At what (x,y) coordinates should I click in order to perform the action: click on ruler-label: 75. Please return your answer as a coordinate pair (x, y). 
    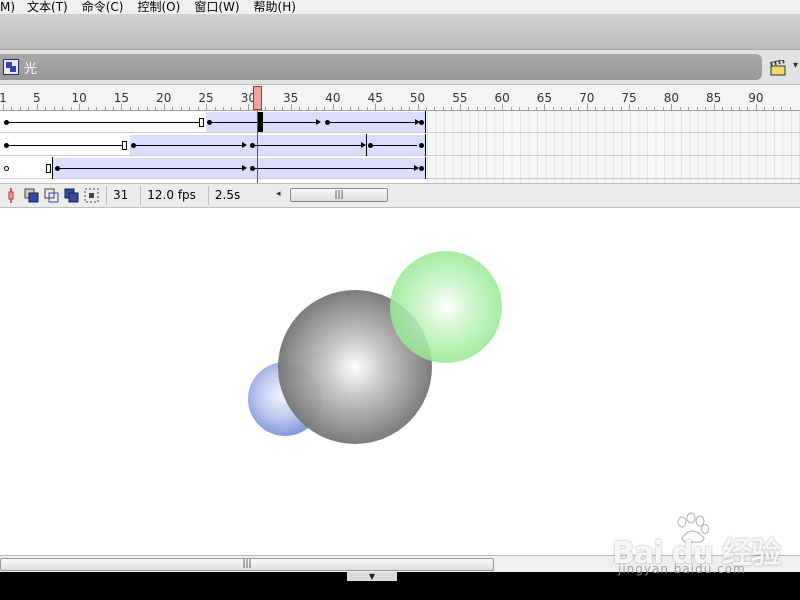
    Looking at the image, I should click on (629, 98).